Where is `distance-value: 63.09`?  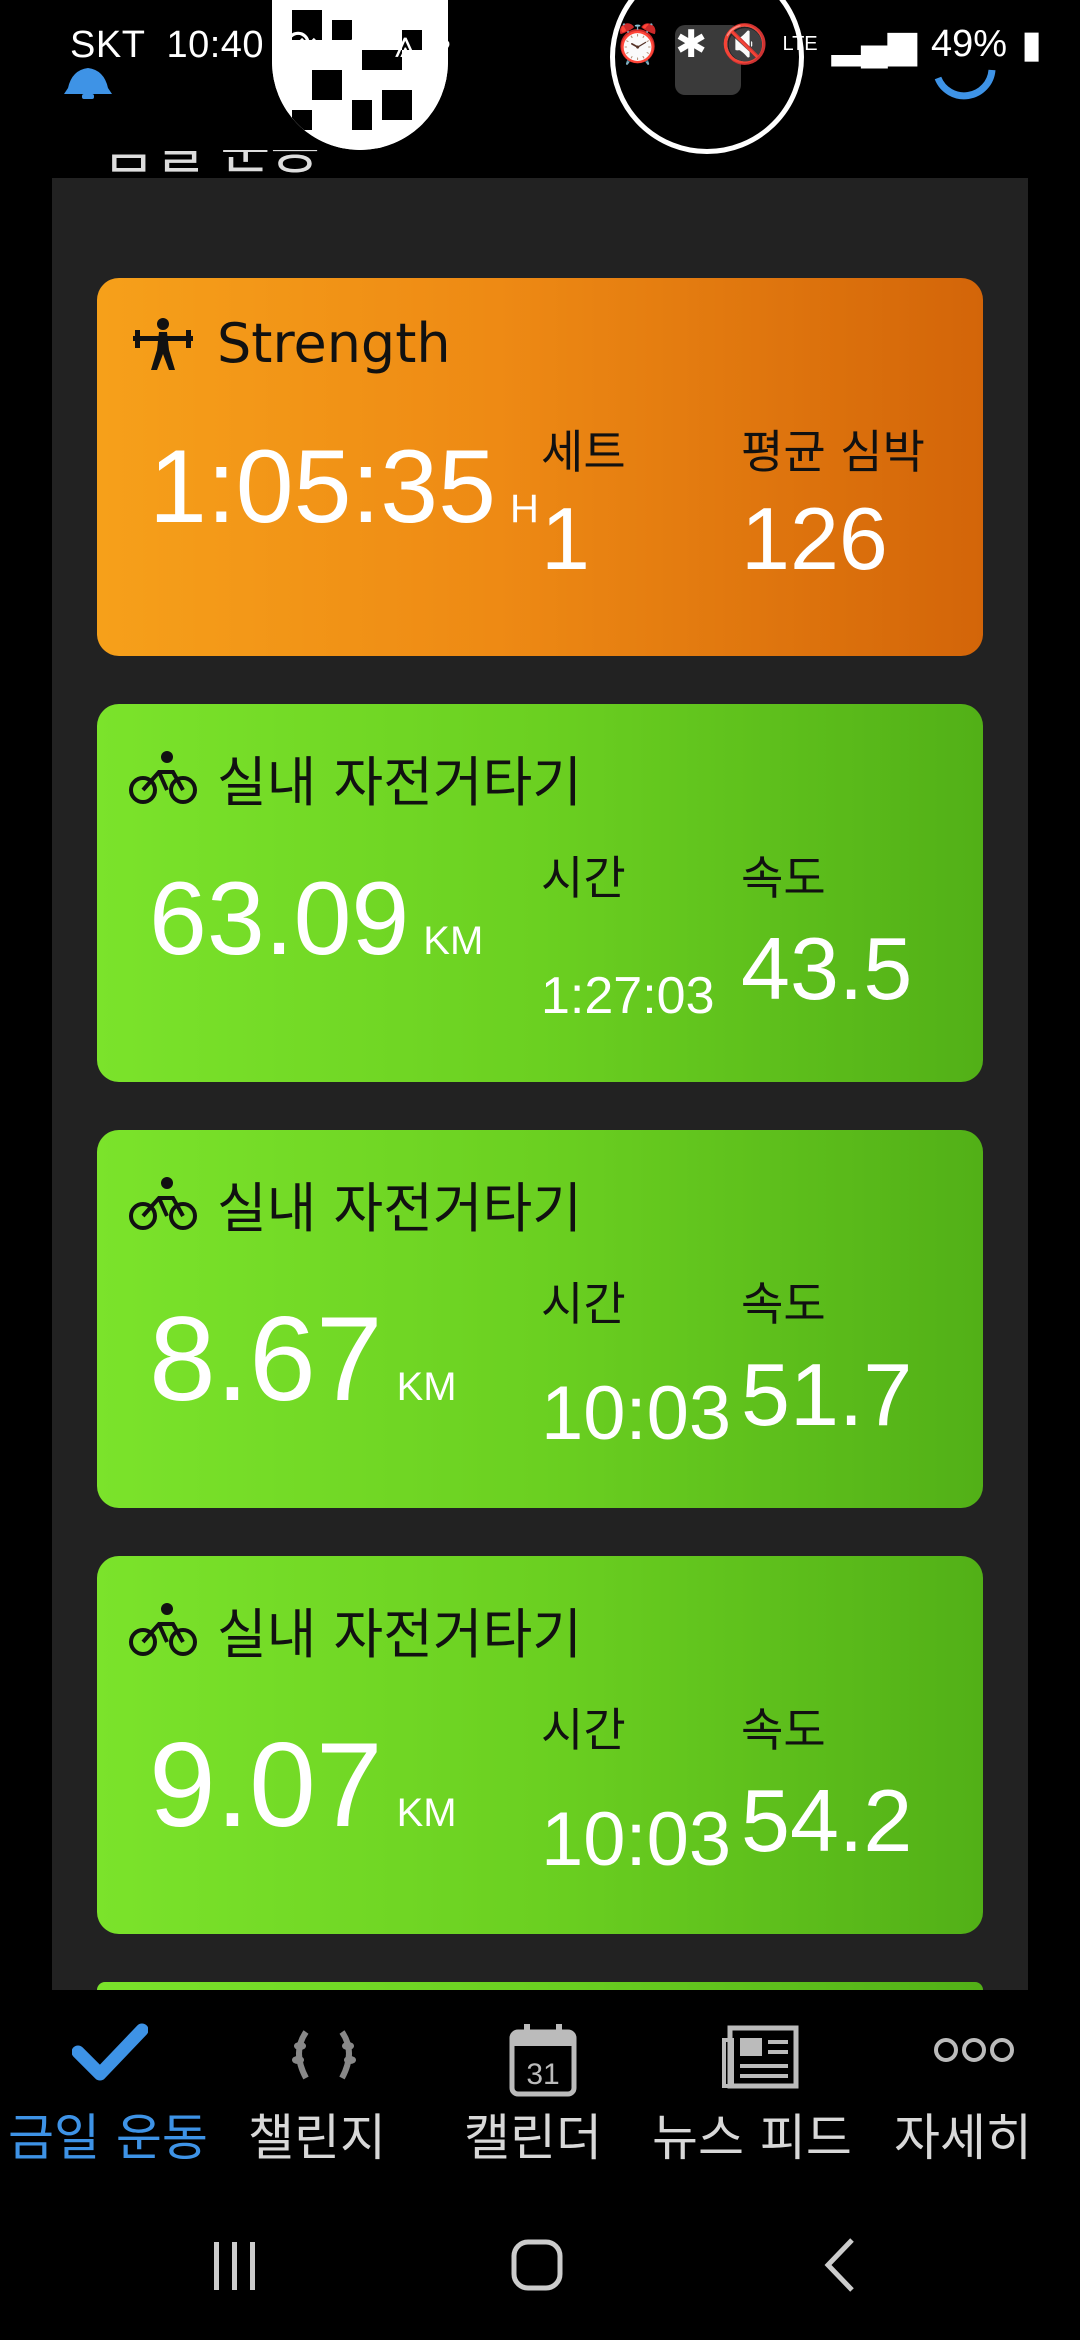
distance-value: 63.09 is located at coordinates (279, 919).